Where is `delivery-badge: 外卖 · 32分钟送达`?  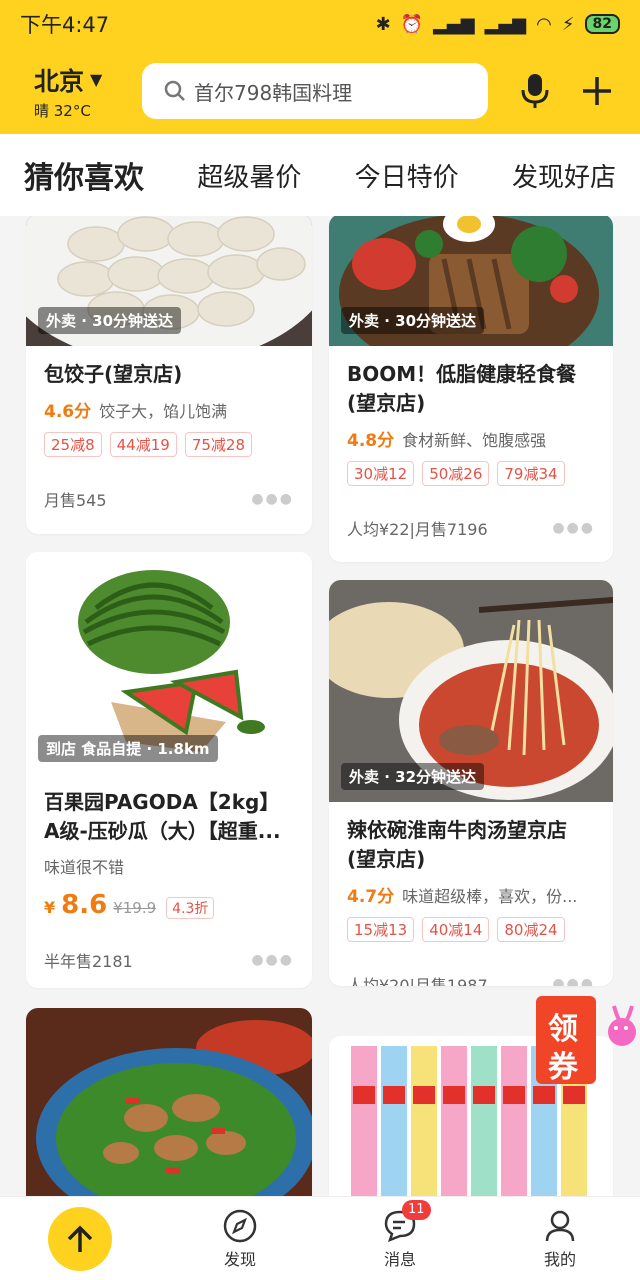
delivery-badge: 外卖 · 32分钟送达 is located at coordinates (413, 776).